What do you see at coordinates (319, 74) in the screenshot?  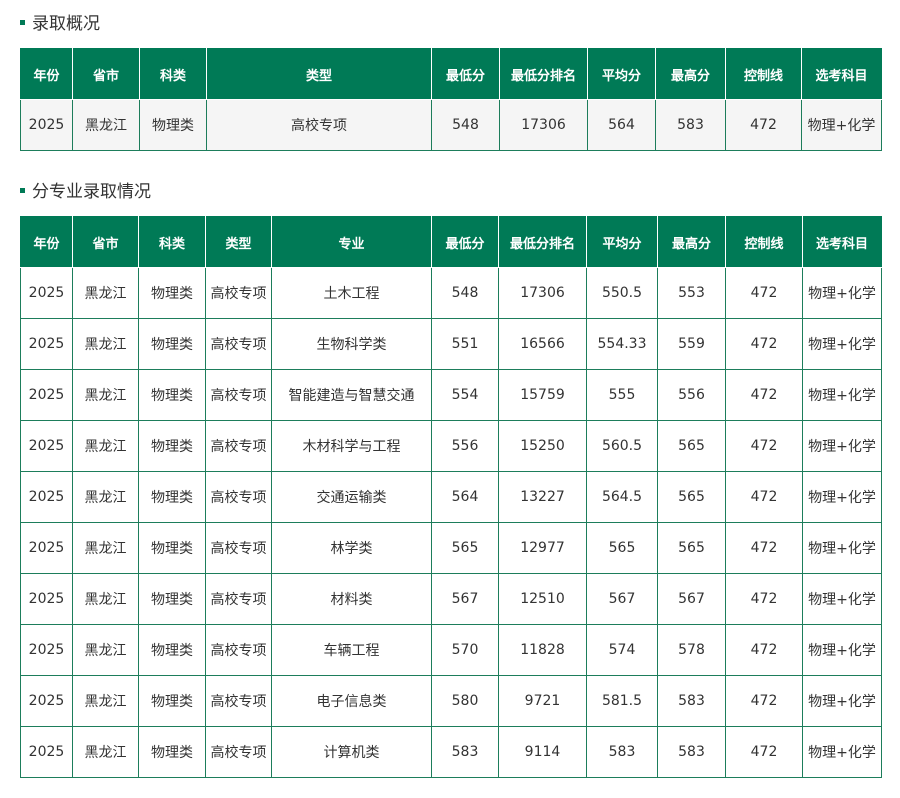 I see `column-header: 类型` at bounding box center [319, 74].